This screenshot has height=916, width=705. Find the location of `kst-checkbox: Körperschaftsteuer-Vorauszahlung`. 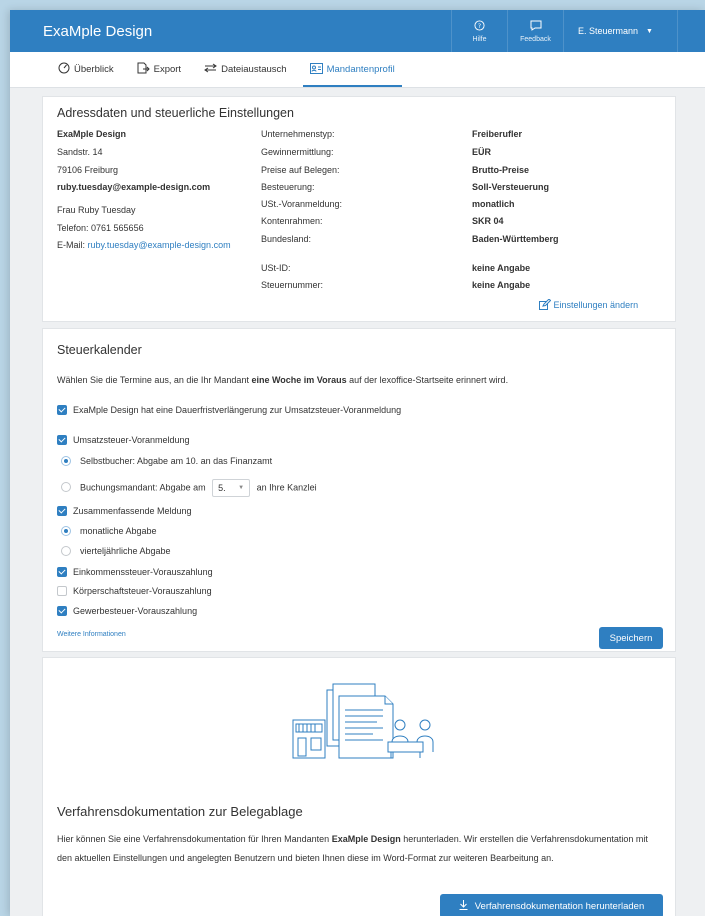

kst-checkbox: Körperschaftsteuer-Vorauszahlung is located at coordinates (134, 591).